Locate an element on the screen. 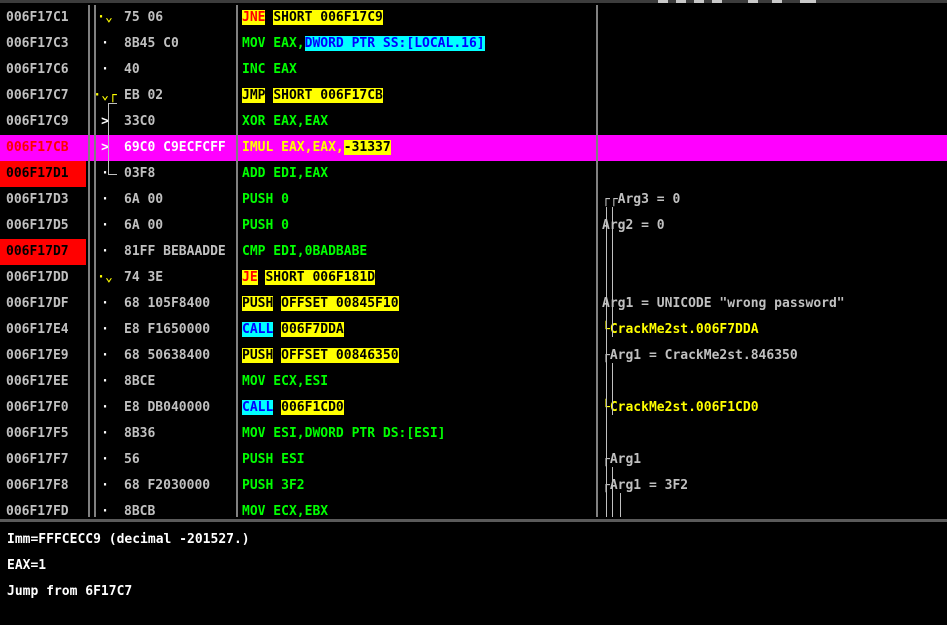 The image size is (947, 625). instruction-comment: ┌Arg1 = CrackMe2st.846350 is located at coordinates (774, 356).